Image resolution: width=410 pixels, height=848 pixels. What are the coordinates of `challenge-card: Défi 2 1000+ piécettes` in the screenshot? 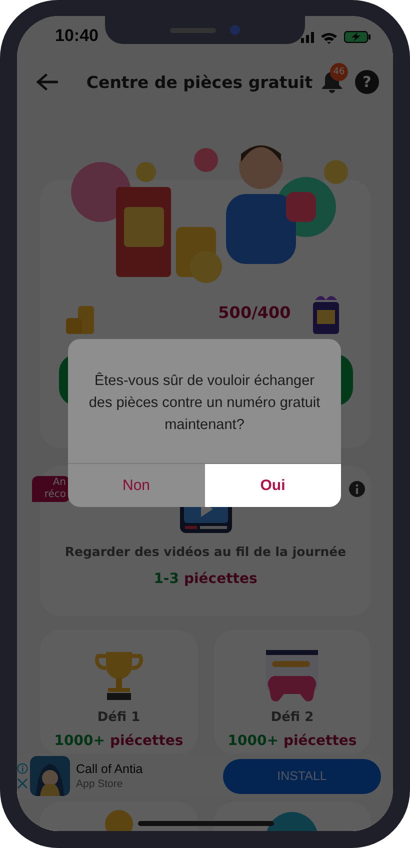 It's located at (292, 692).